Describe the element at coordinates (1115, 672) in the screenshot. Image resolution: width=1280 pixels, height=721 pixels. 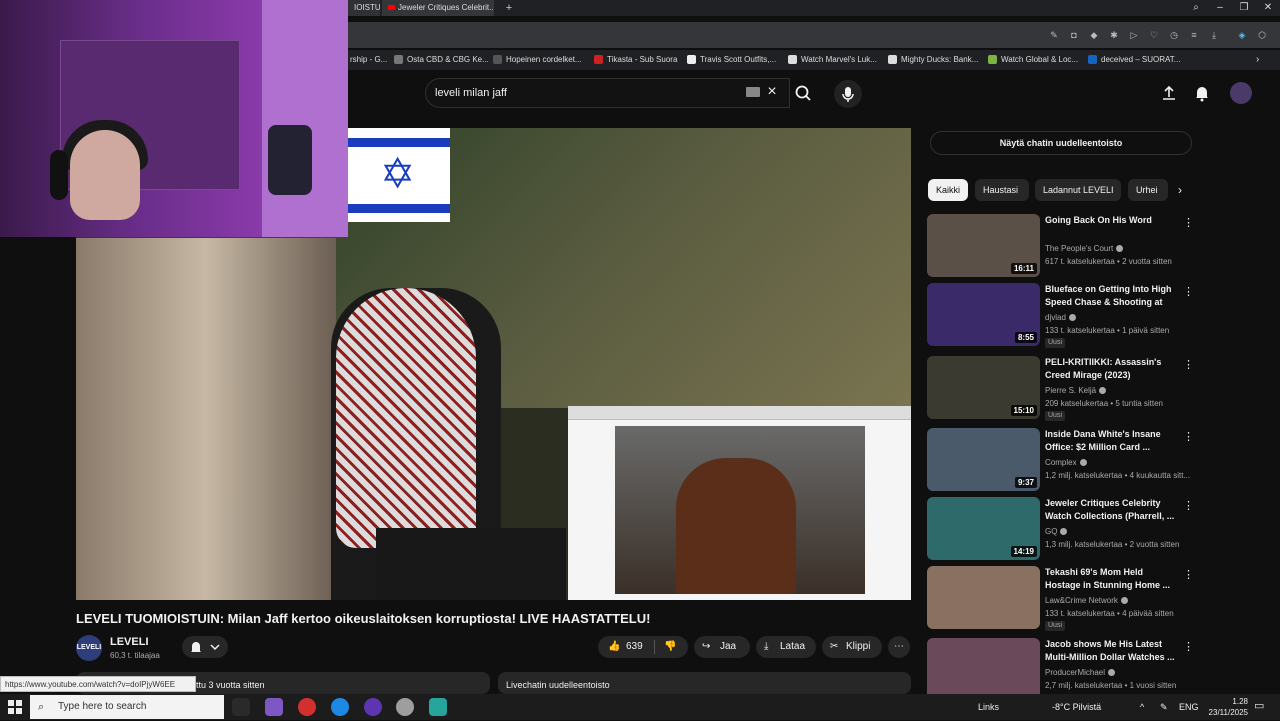
I see `recommended-channel: ProducerMichael` at that location.